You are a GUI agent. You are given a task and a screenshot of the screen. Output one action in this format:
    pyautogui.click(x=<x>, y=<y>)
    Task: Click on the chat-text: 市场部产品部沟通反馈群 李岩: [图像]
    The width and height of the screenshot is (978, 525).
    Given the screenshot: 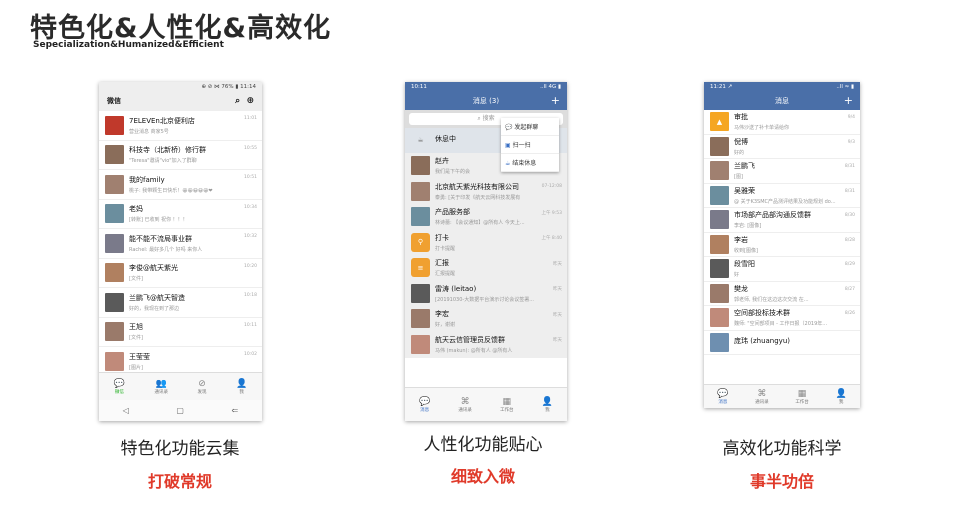 What is the action you would take?
    pyautogui.click(x=797, y=219)
    